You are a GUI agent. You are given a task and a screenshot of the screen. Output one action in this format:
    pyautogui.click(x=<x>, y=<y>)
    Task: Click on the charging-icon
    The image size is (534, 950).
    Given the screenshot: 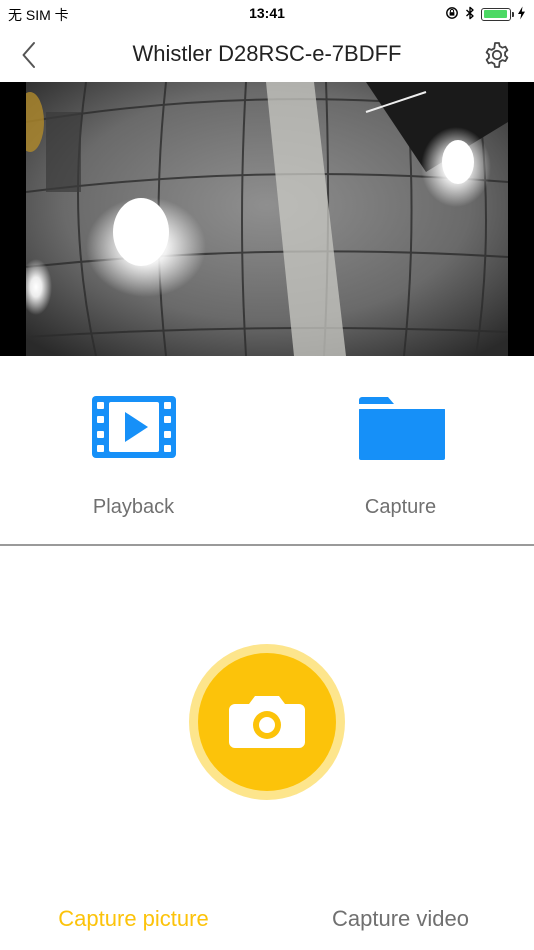 What is the action you would take?
    pyautogui.click(x=521, y=14)
    